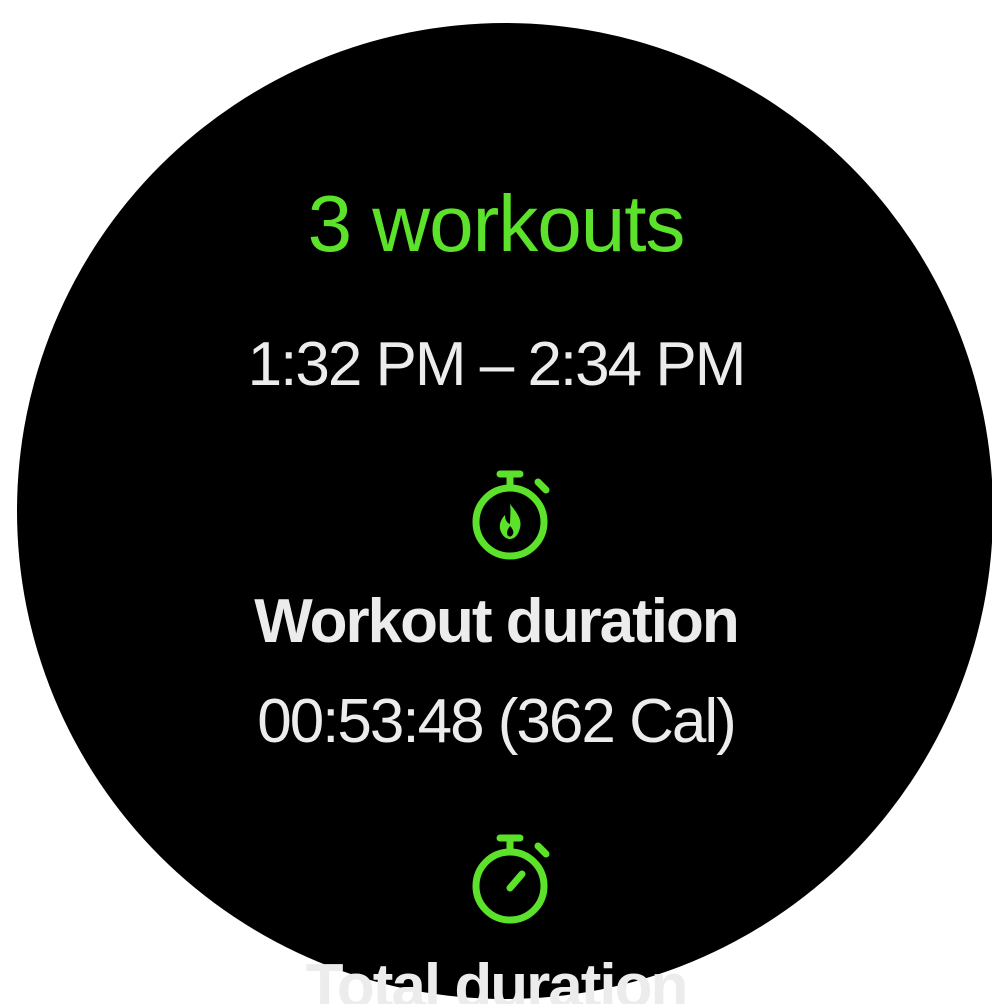  What do you see at coordinates (497, 978) in the screenshot?
I see `total-duration-label: Total duration` at bounding box center [497, 978].